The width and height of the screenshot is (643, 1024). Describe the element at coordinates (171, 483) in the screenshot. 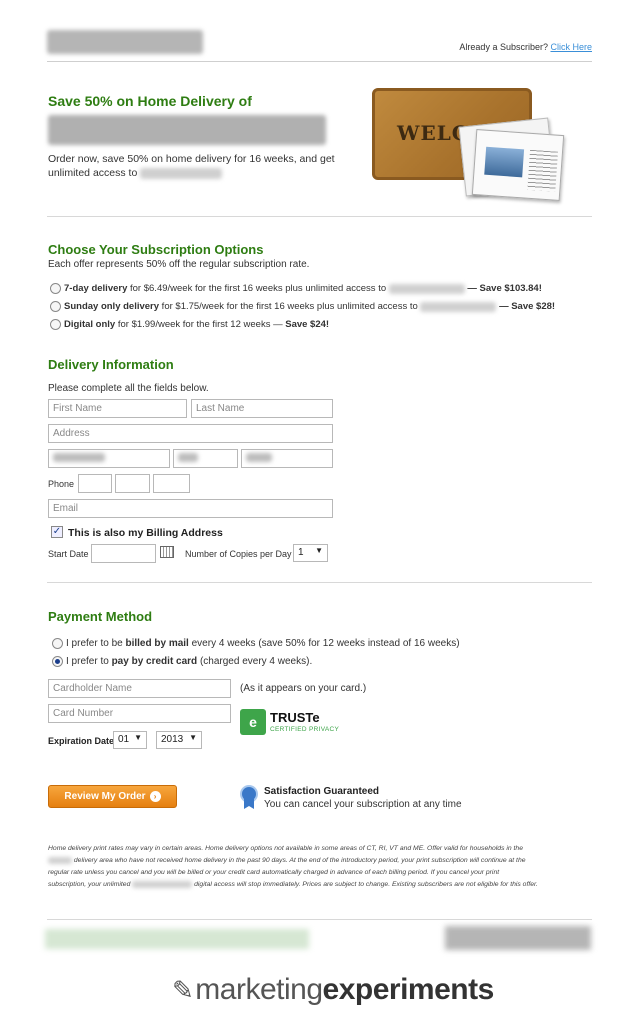

I see `phone-line-field` at that location.